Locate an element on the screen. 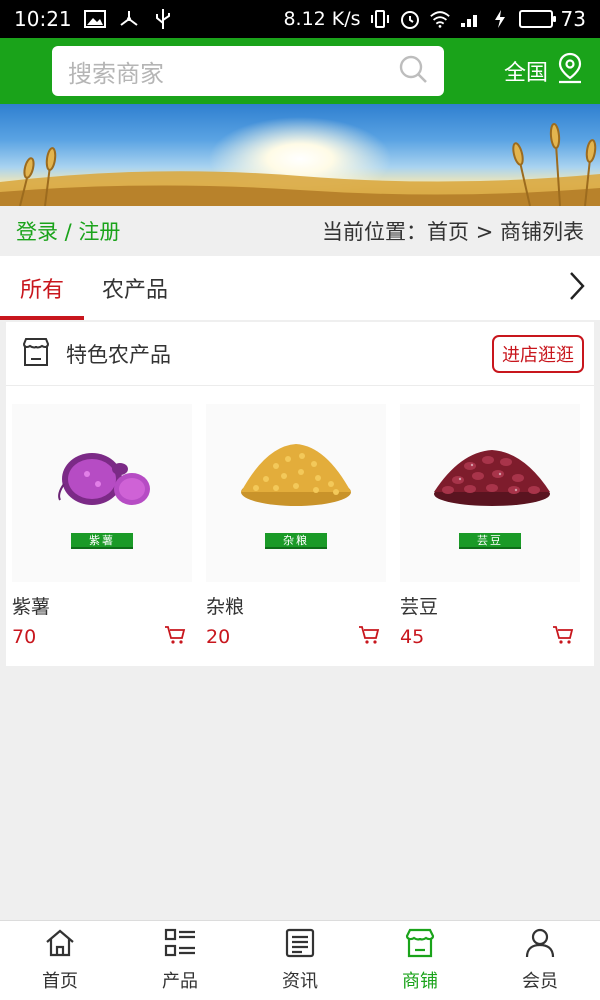 Image resolution: width=600 pixels, height=1000 pixels. nav-label: 资讯 is located at coordinates (300, 981).